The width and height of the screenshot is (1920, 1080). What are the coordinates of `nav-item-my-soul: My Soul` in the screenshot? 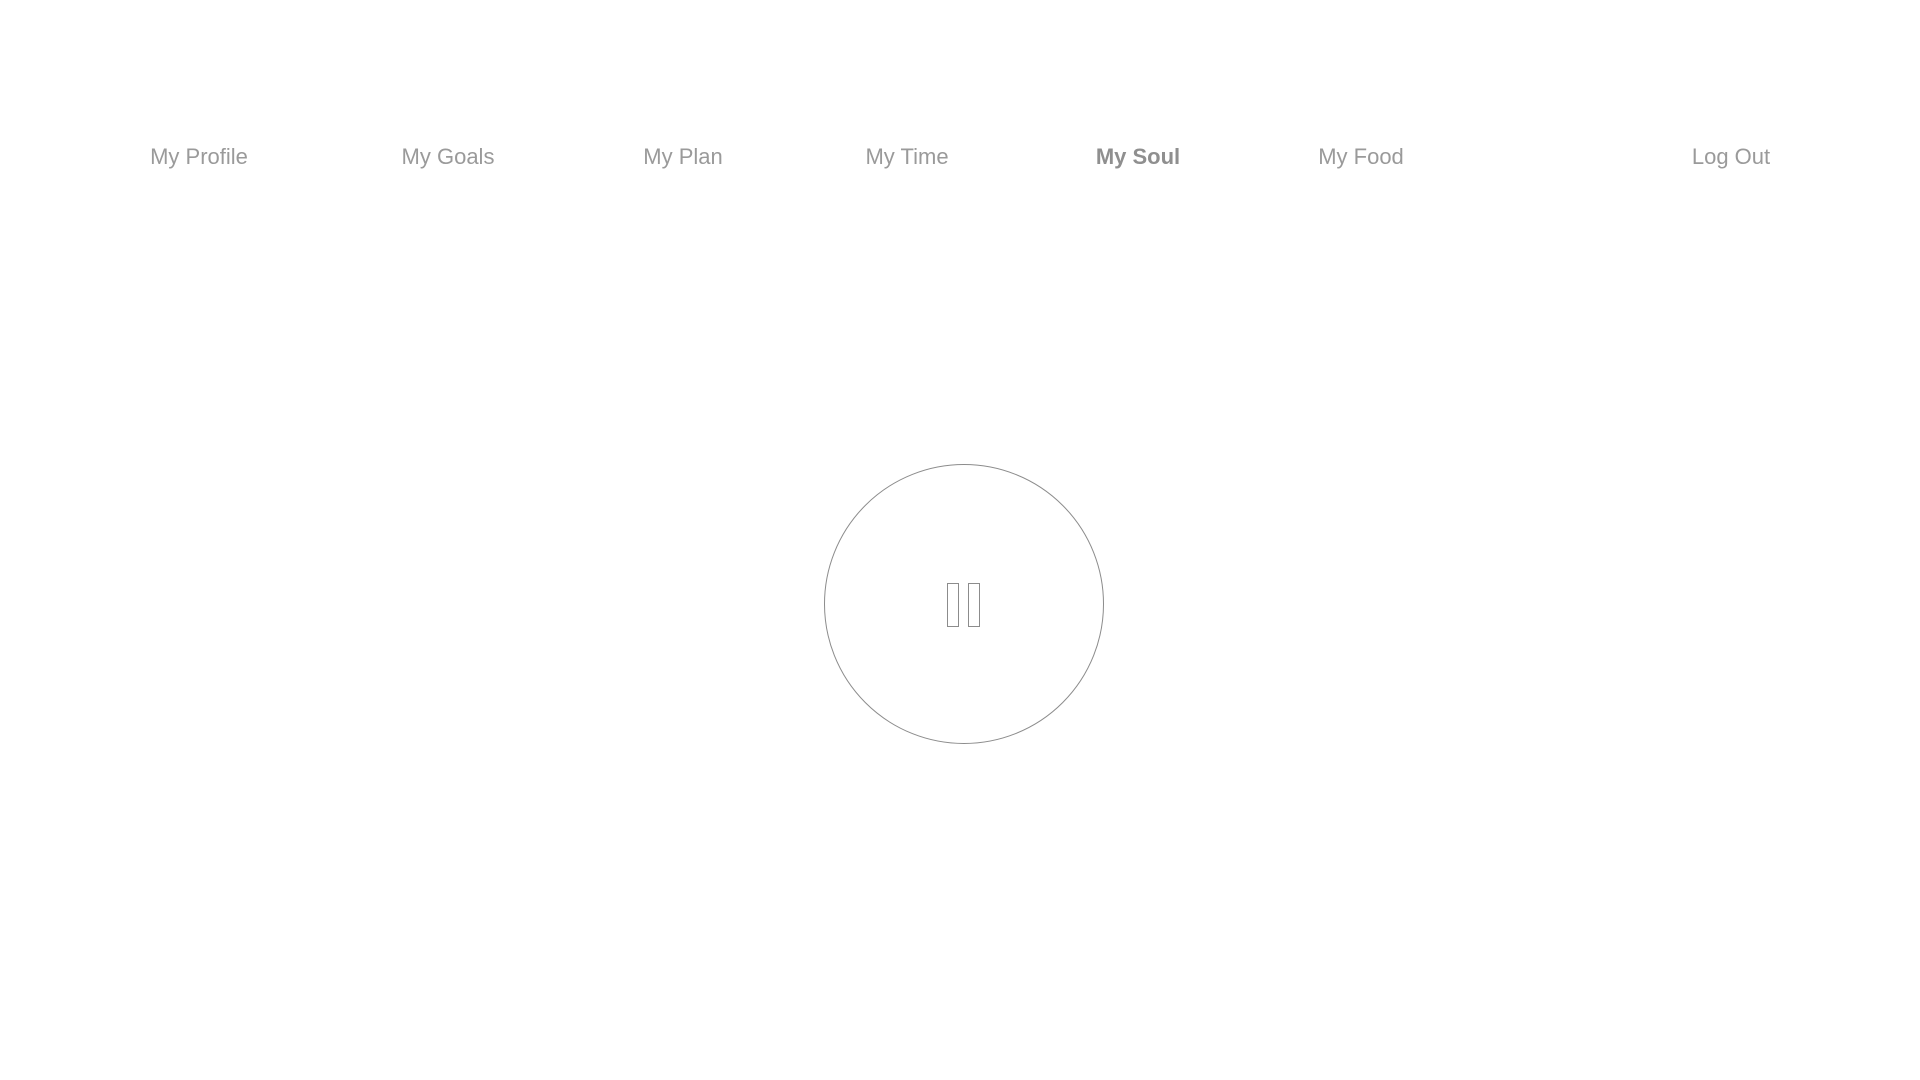 It's located at (1138, 157).